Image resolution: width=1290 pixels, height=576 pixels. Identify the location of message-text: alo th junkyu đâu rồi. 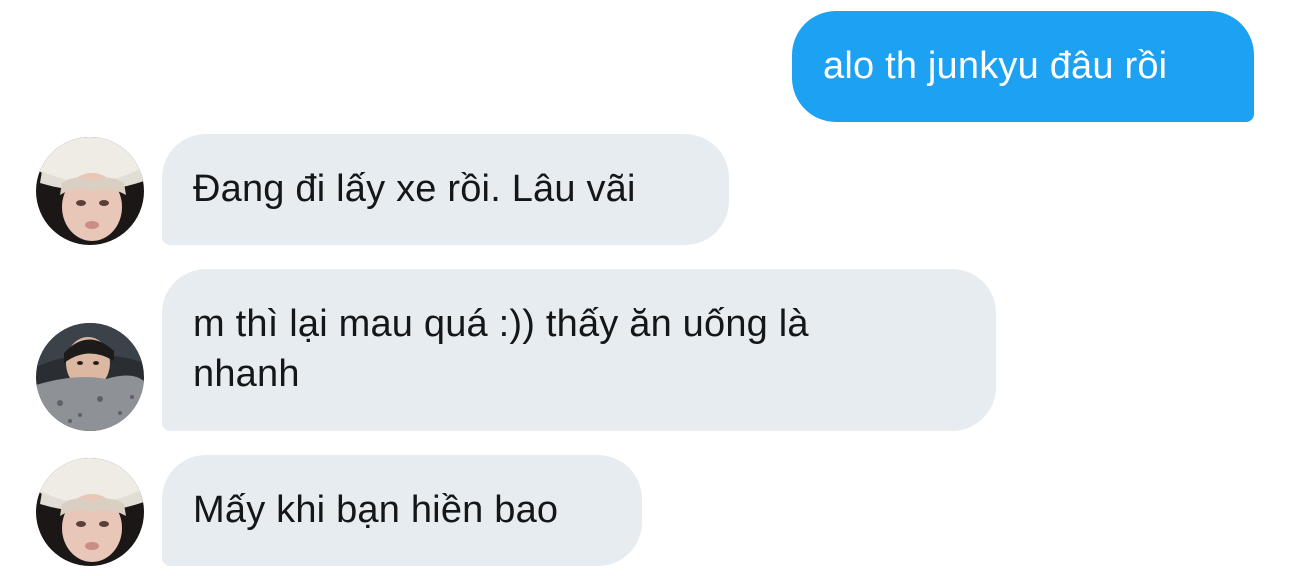
(995, 66).